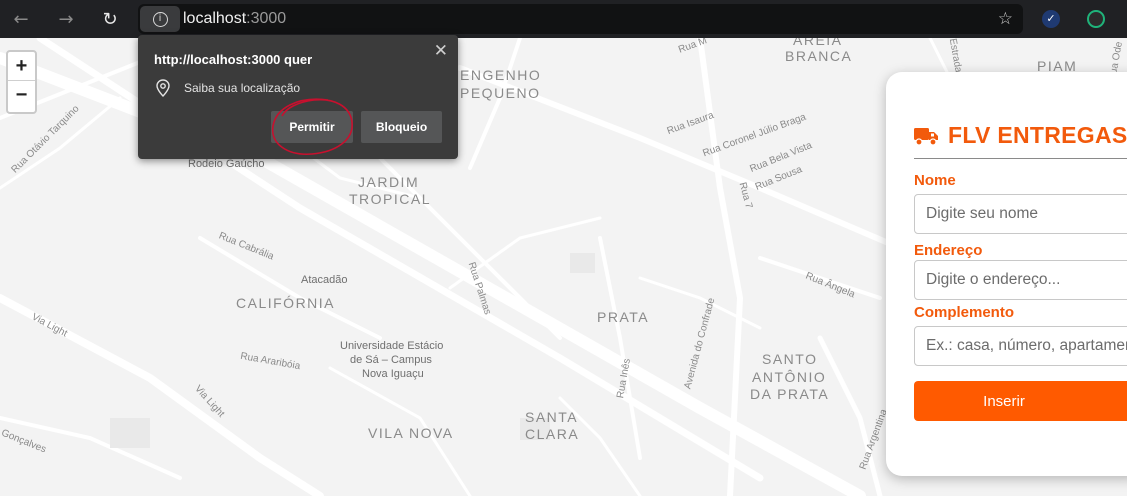 Image resolution: width=1127 pixels, height=496 pixels. What do you see at coordinates (818, 43) in the screenshot?
I see `map-label-areia: AREIA` at bounding box center [818, 43].